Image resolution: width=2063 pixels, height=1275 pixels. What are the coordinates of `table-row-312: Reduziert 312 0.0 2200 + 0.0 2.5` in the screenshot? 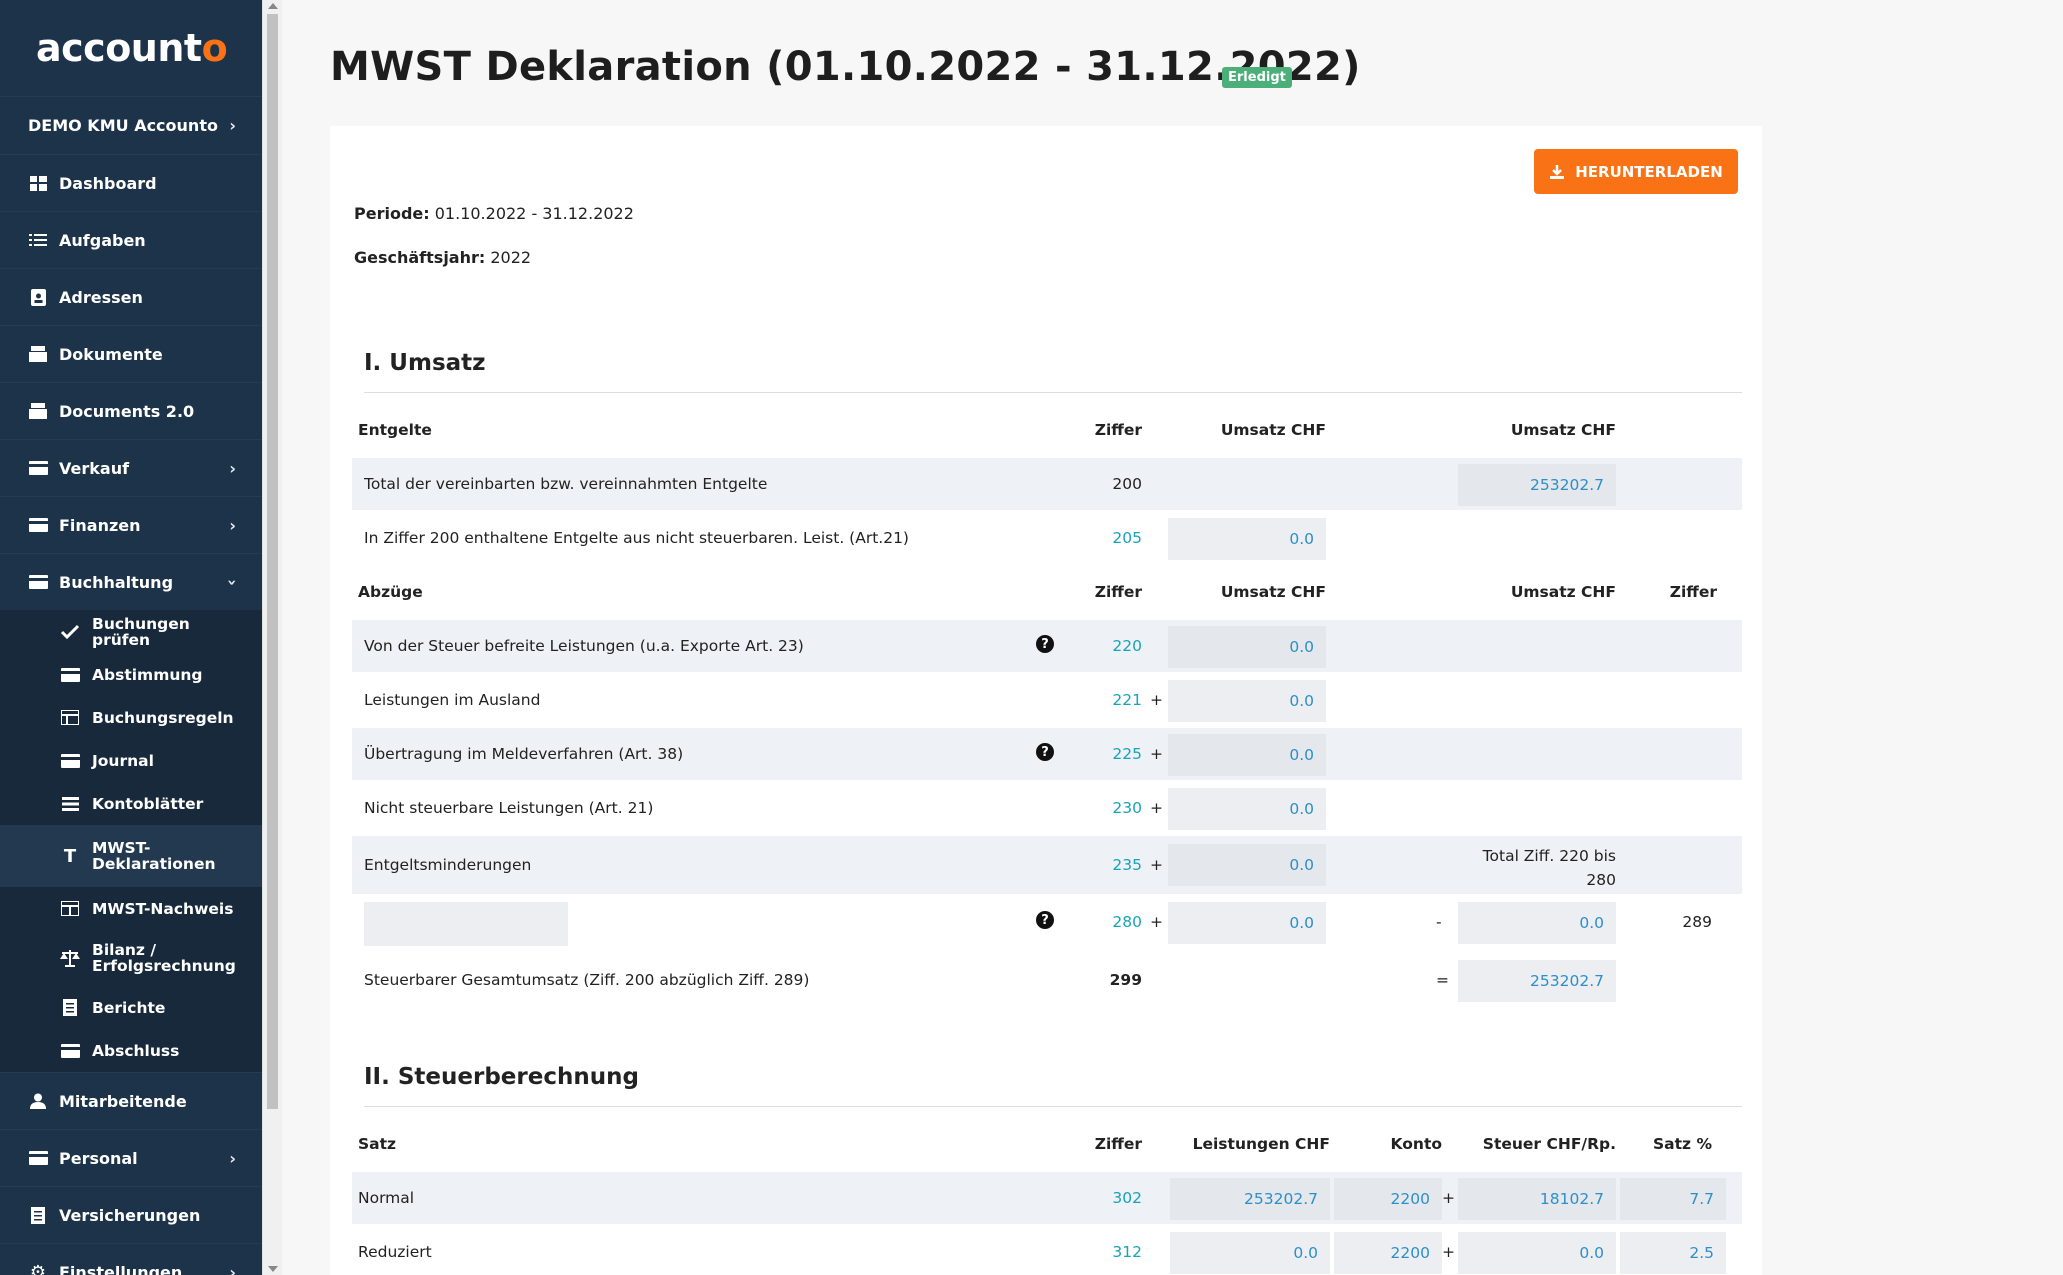 It's located at (1047, 1250).